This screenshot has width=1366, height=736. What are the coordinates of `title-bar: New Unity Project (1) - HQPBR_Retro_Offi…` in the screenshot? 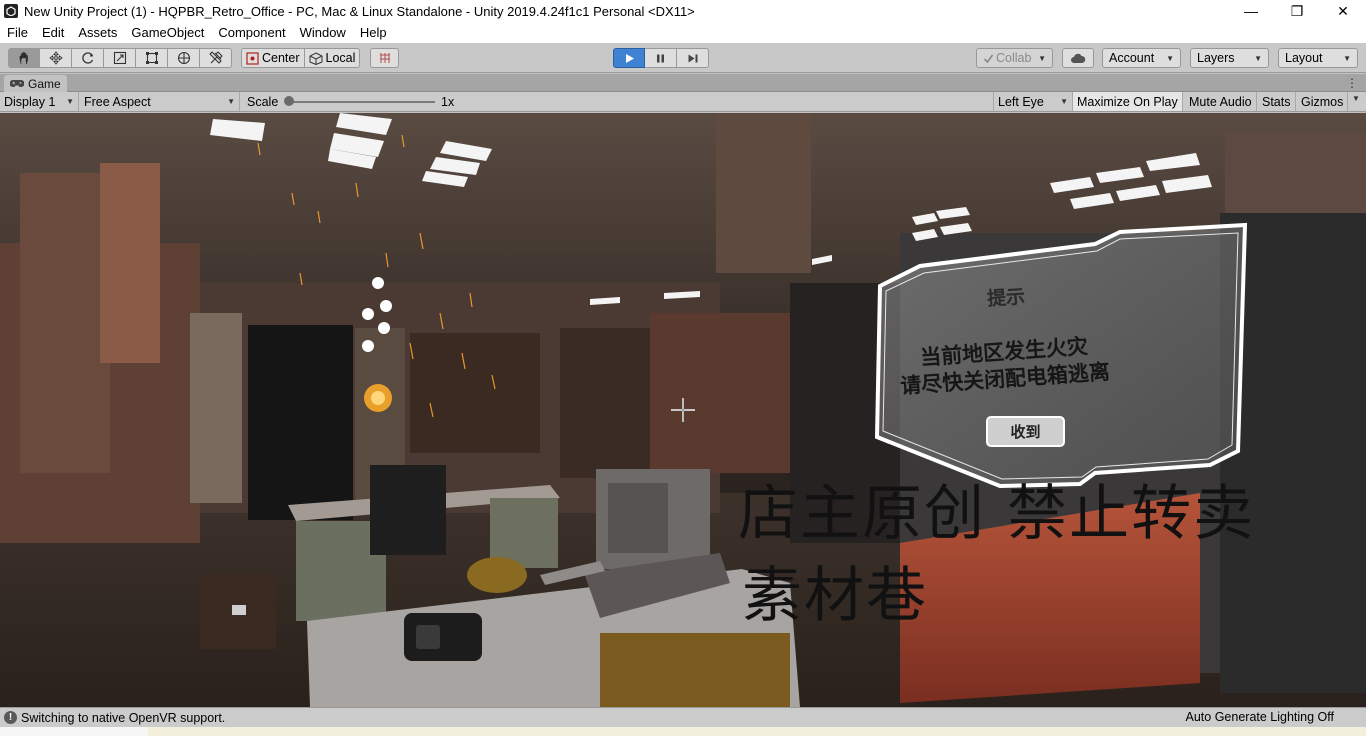 It's located at (683, 11).